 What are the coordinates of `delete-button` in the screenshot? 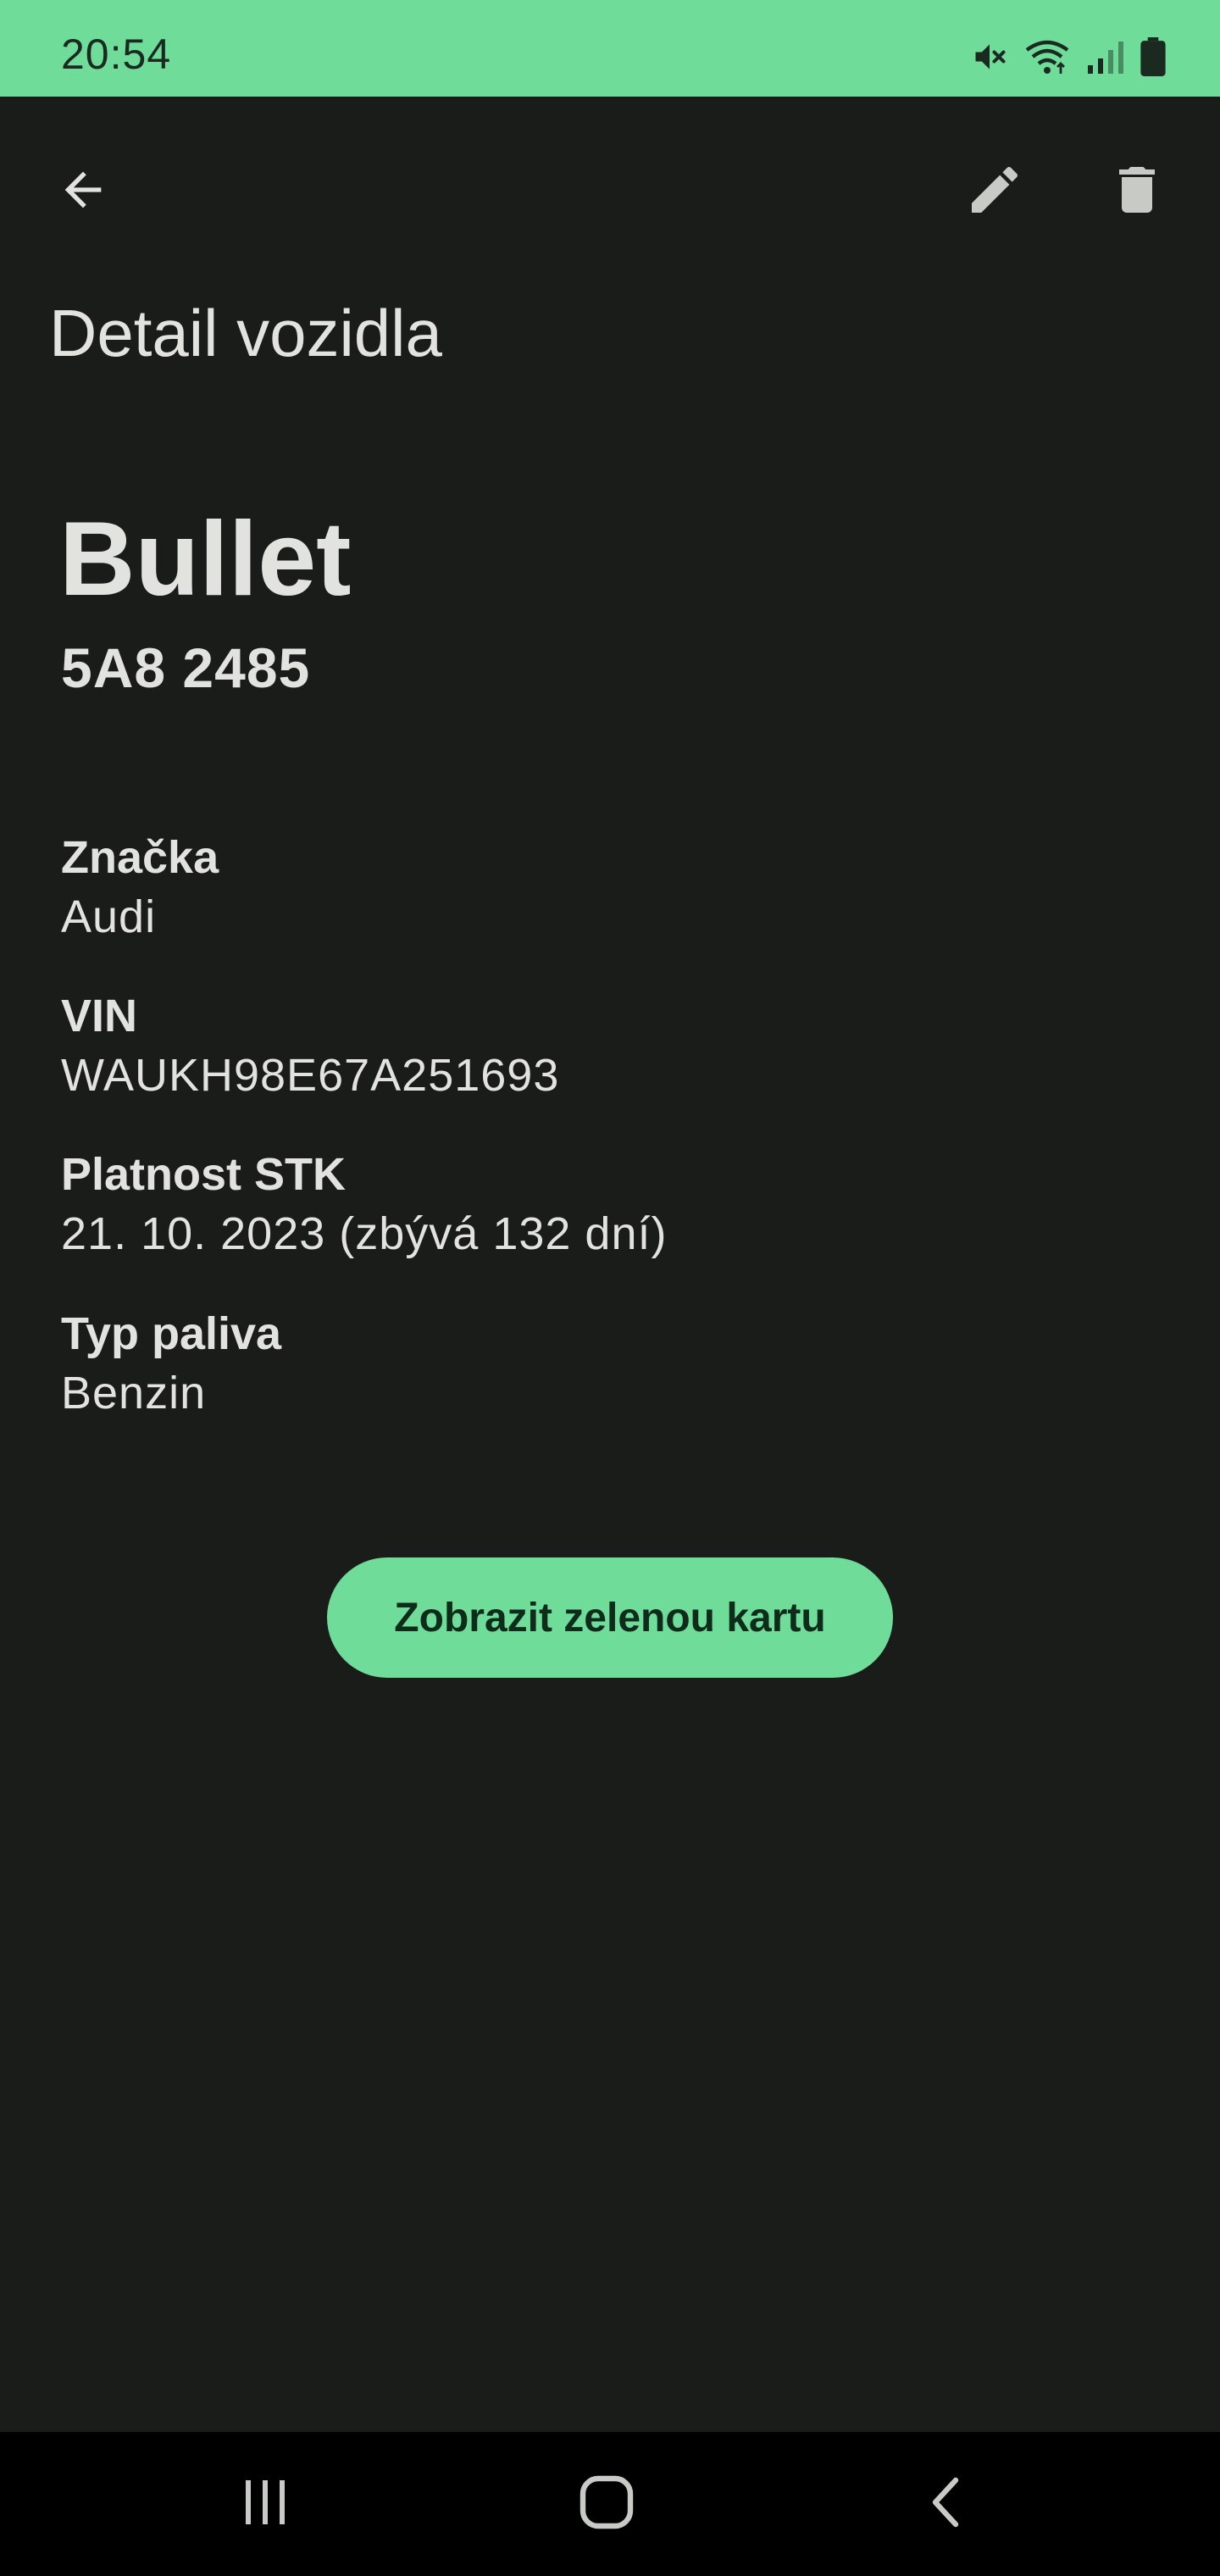 It's located at (1137, 191).